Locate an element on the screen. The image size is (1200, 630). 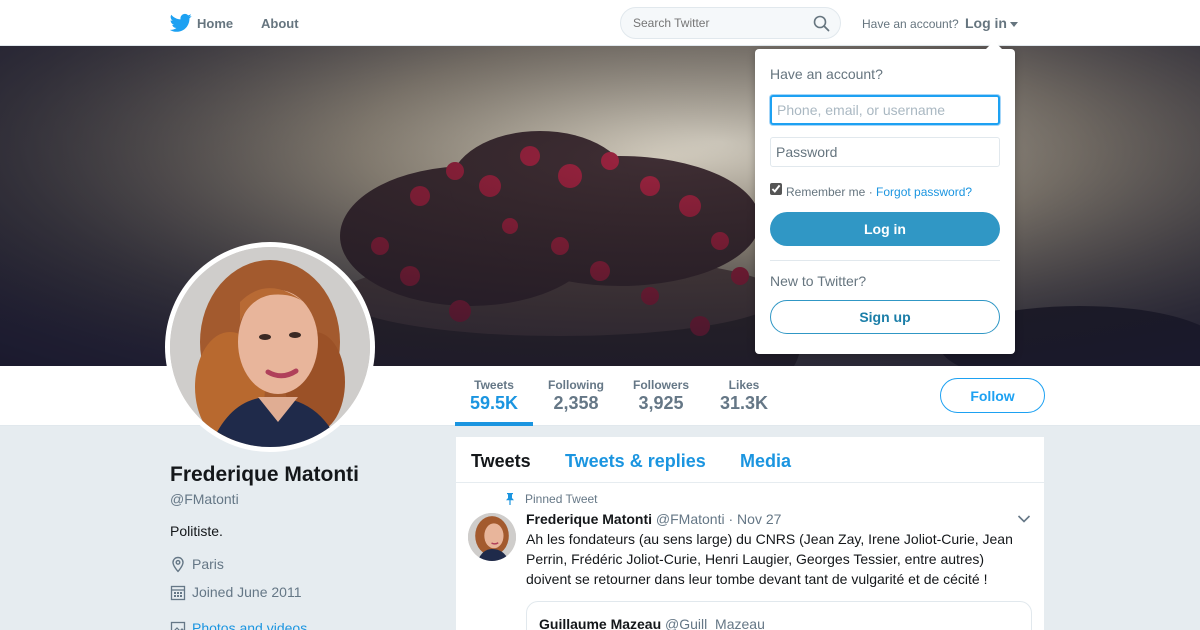
stat-label: Tweets is located at coordinates (494, 385).